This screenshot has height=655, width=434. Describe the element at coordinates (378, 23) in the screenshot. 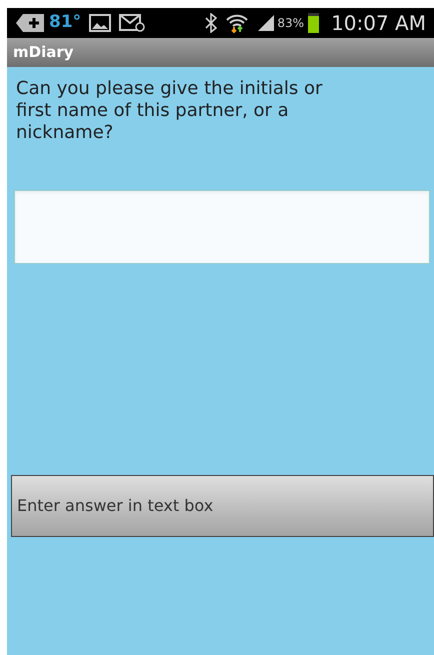

I see `clock: 10:07 AM` at that location.